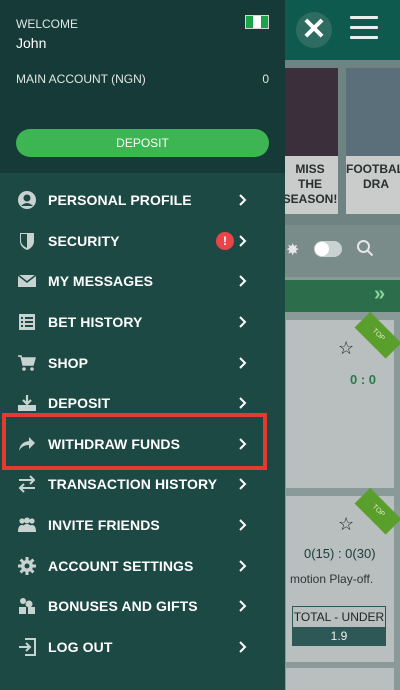  I want to click on menu-item-label: BONUSES AND GIFTS, so click(123, 606).